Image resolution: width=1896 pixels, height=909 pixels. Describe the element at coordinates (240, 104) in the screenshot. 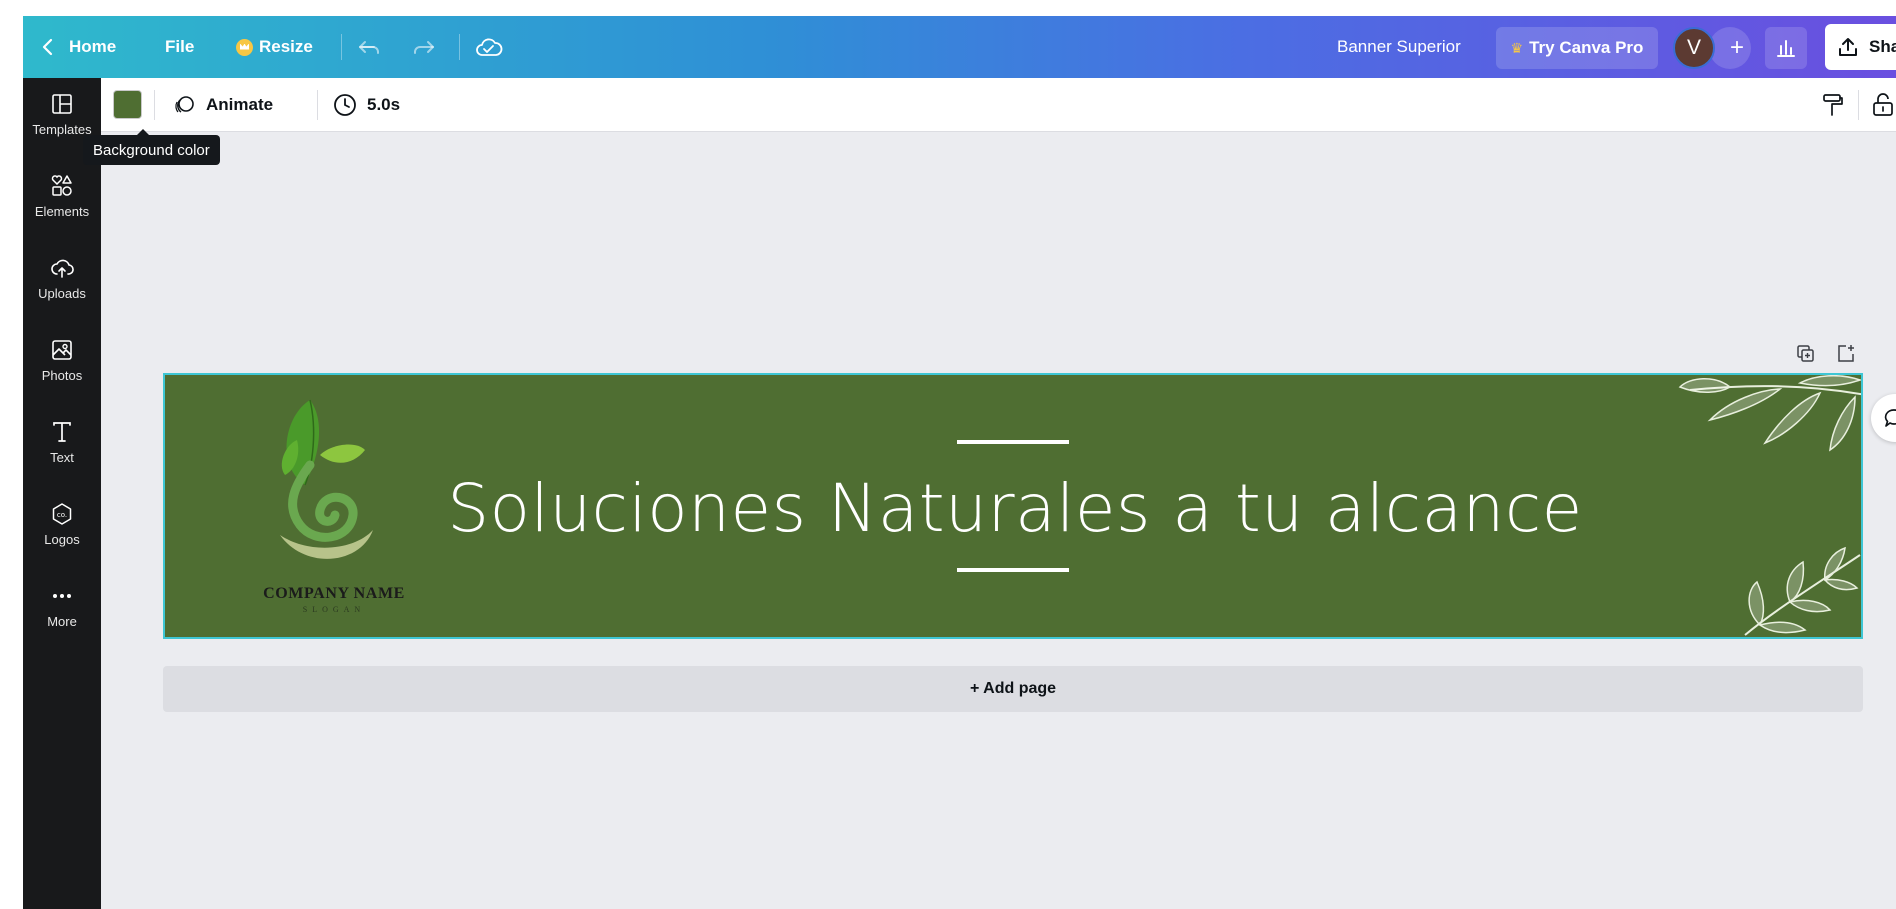

I see `animate-label: Animate` at that location.